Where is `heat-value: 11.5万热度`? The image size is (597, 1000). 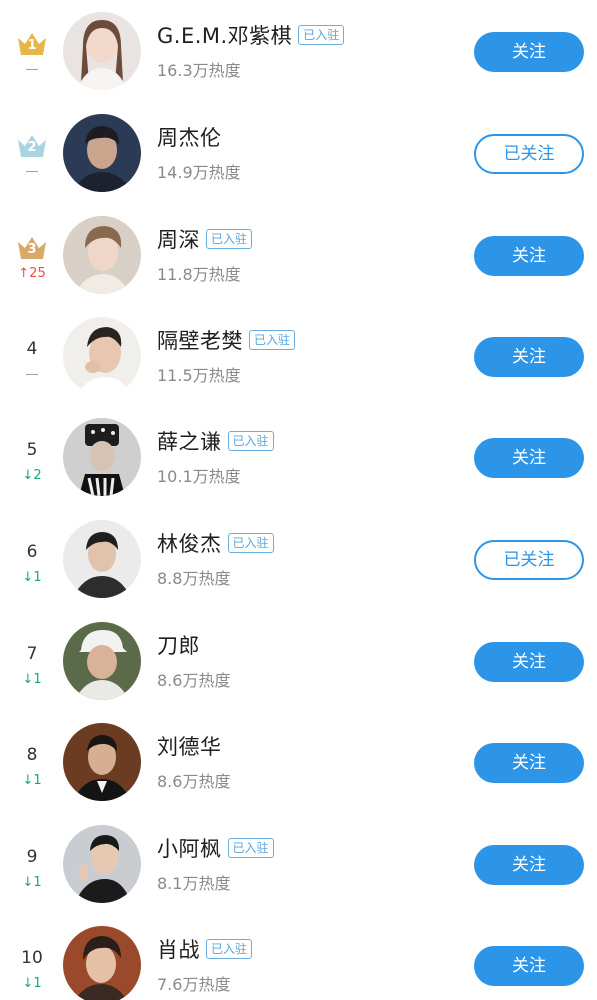
heat-value: 11.5万热度 is located at coordinates (199, 375).